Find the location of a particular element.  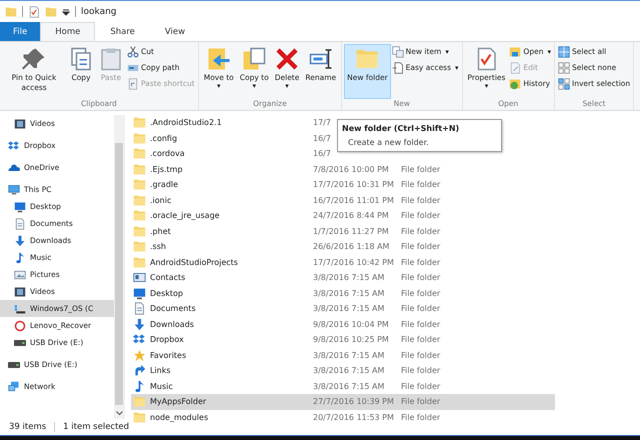

easy-access-icon is located at coordinates (398, 68).